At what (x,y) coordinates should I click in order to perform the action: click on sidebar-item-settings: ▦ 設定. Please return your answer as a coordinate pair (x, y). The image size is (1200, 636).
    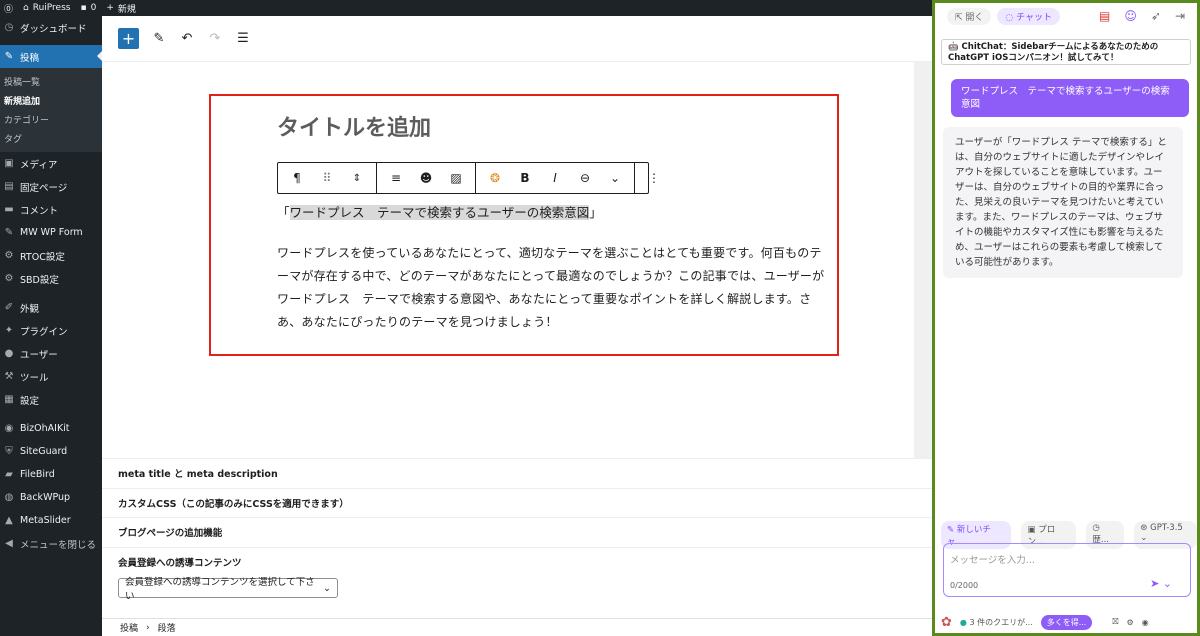
    Looking at the image, I should click on (51, 399).